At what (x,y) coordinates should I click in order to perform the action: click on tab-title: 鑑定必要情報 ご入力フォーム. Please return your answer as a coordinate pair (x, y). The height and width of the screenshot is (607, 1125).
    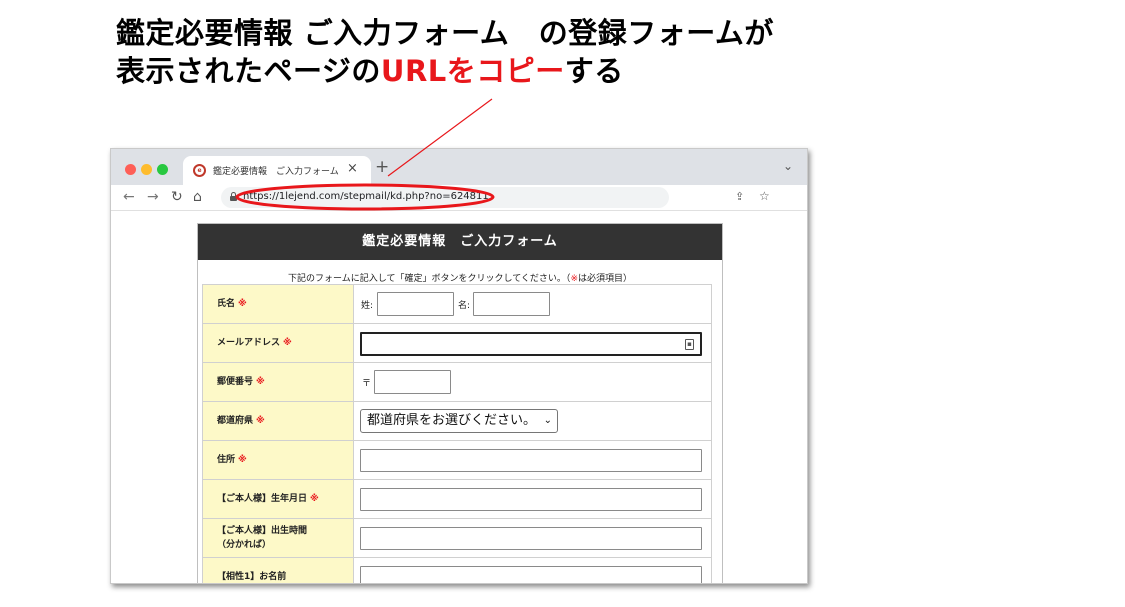
    Looking at the image, I should click on (276, 172).